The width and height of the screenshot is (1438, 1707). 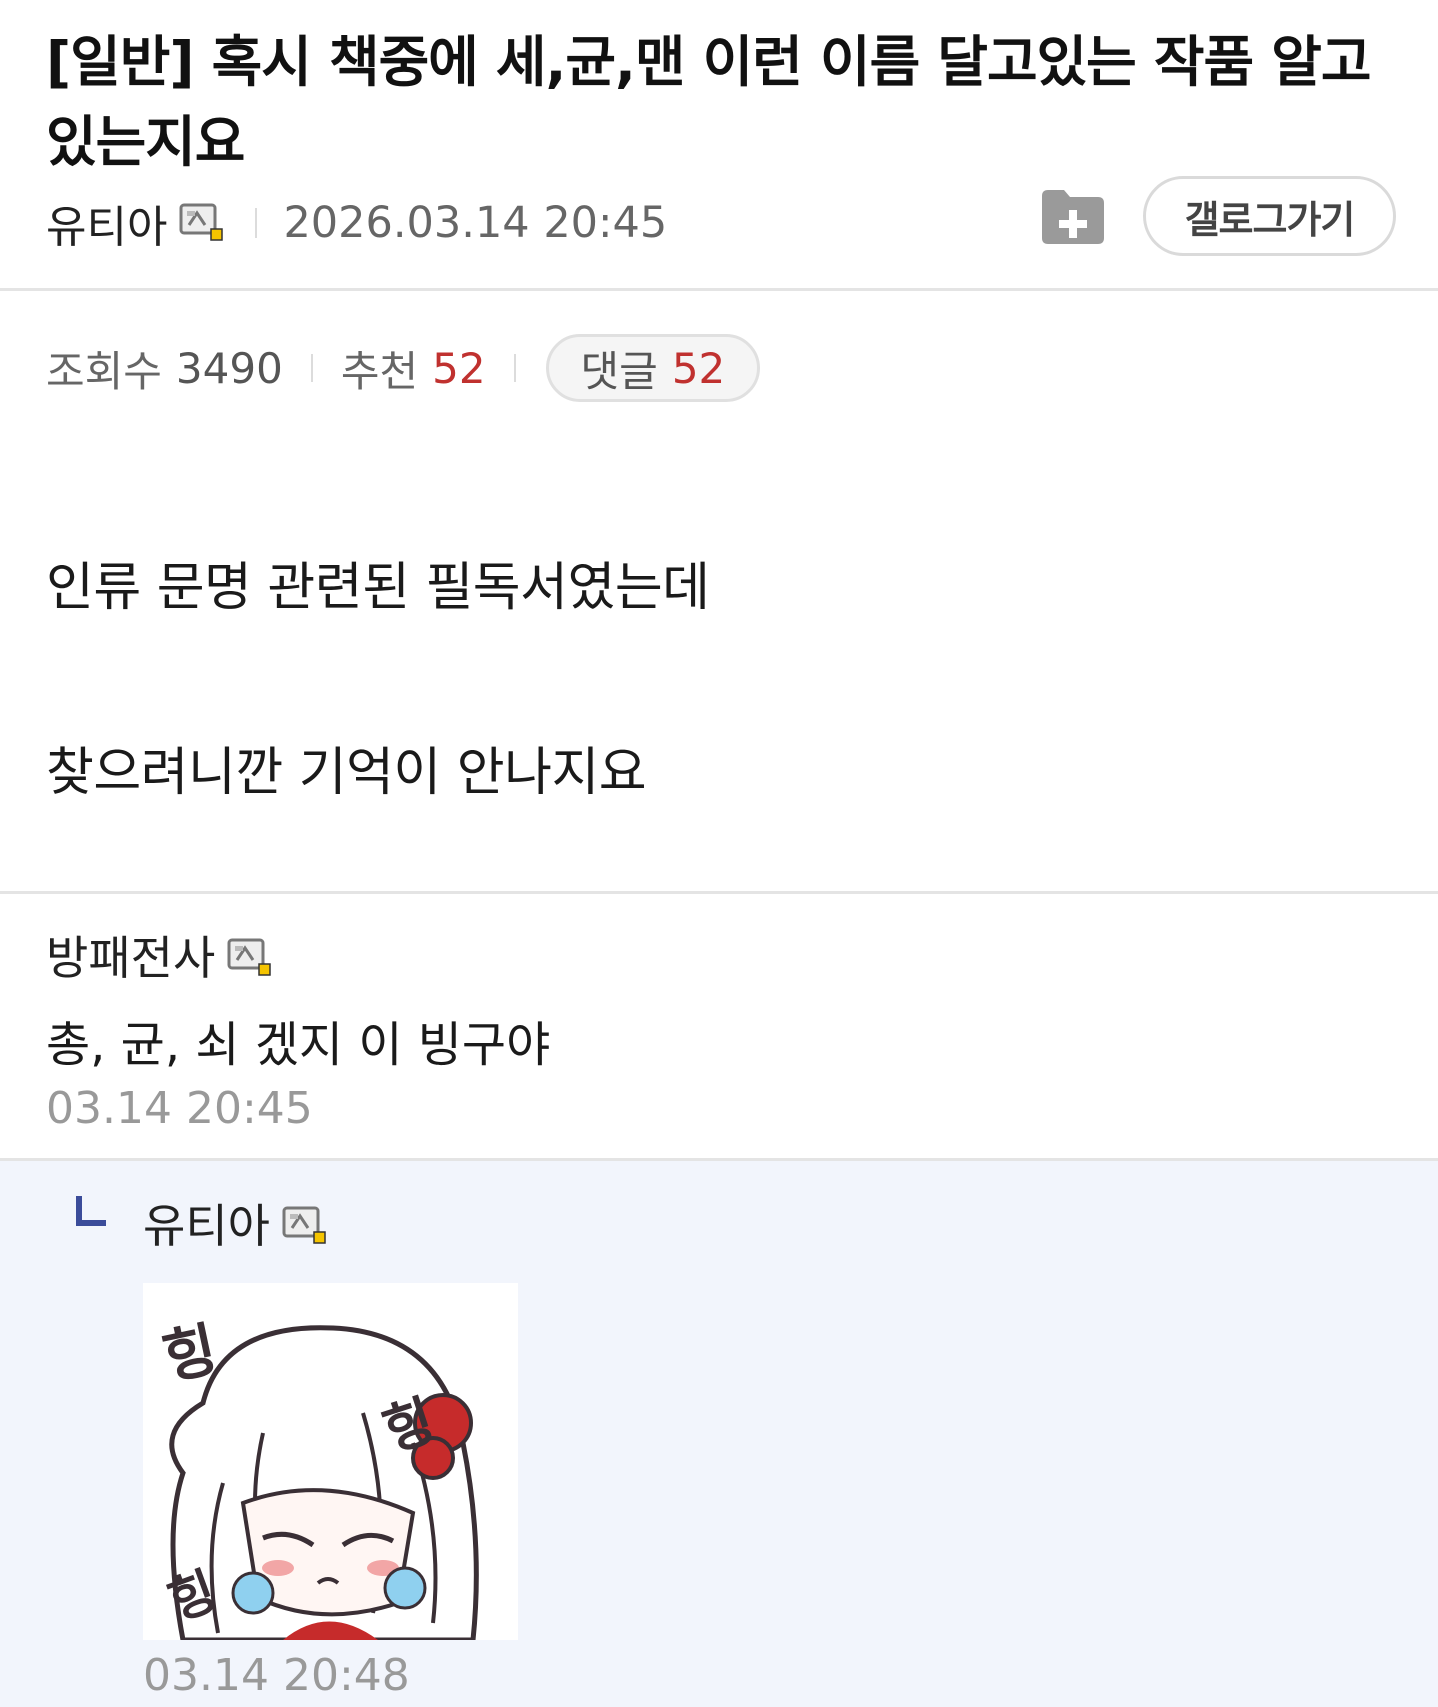 What do you see at coordinates (190, 1354) in the screenshot?
I see `sticker-text: 힝` at bounding box center [190, 1354].